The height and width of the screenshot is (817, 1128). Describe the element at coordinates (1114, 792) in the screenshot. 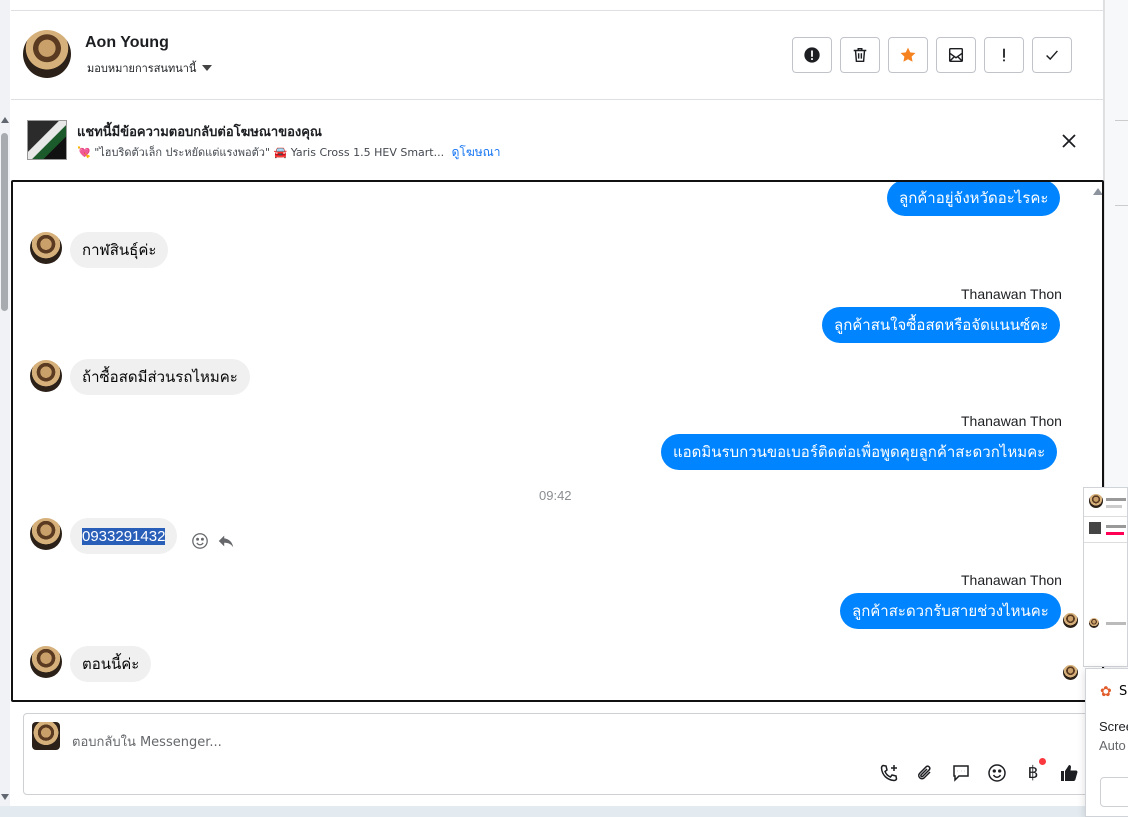

I see `notification-button` at that location.